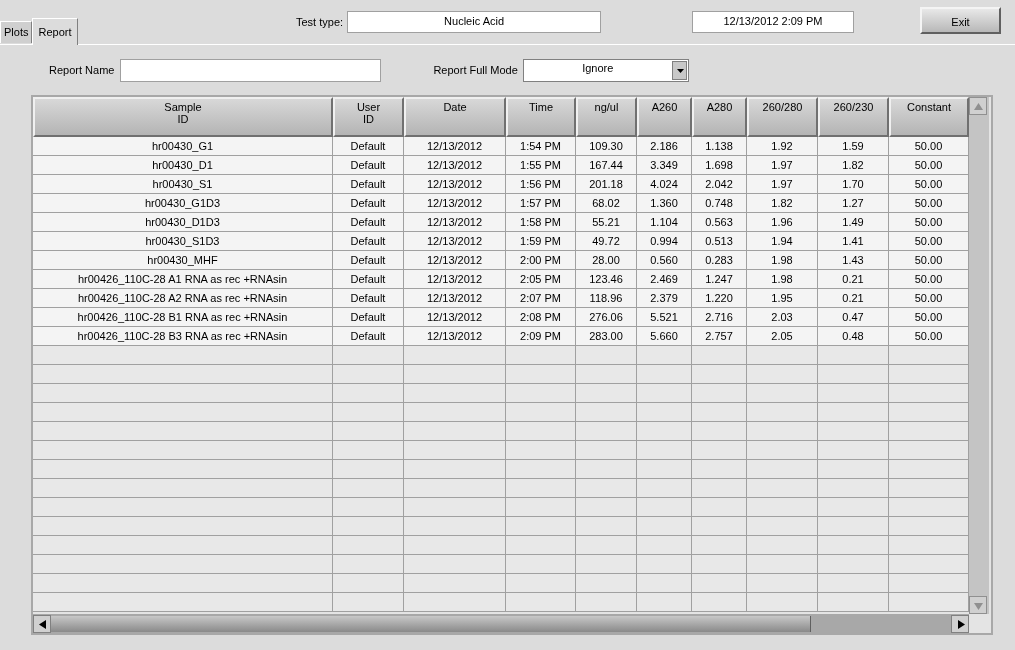 The height and width of the screenshot is (650, 1015). I want to click on report-full-mode-label: Report Full Mode, so click(475, 70).